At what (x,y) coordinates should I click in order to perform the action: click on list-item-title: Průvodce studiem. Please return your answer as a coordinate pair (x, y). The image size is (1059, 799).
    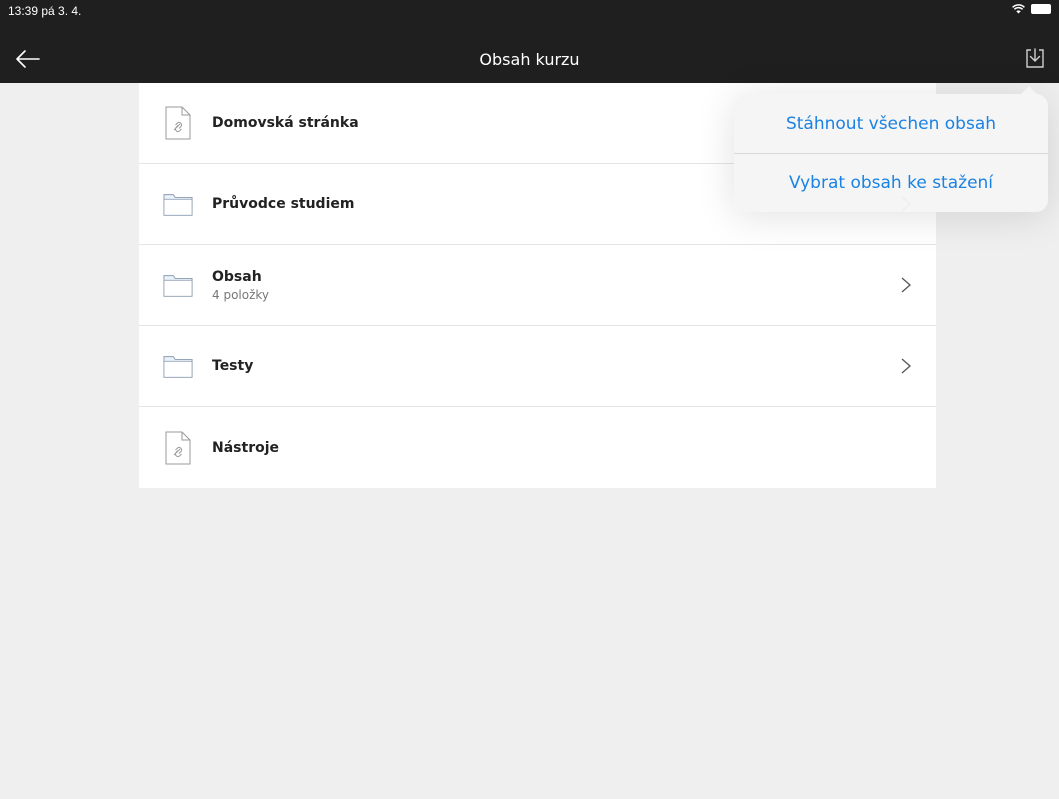
    Looking at the image, I should click on (283, 204).